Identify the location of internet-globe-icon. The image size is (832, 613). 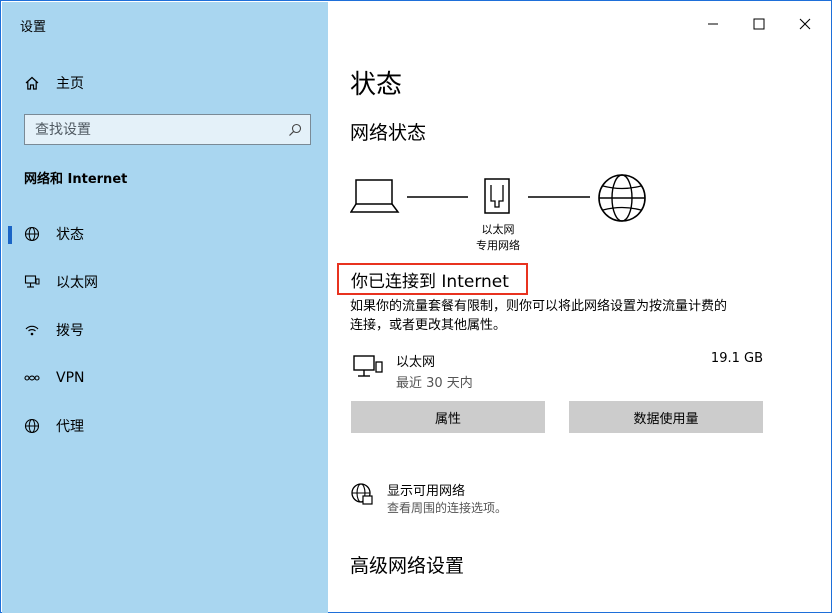
(622, 198).